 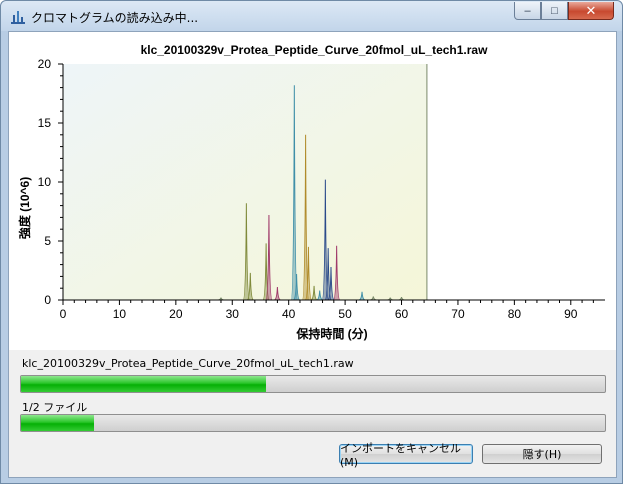 What do you see at coordinates (458, 314) in the screenshot?
I see `x-tick-label: 70` at bounding box center [458, 314].